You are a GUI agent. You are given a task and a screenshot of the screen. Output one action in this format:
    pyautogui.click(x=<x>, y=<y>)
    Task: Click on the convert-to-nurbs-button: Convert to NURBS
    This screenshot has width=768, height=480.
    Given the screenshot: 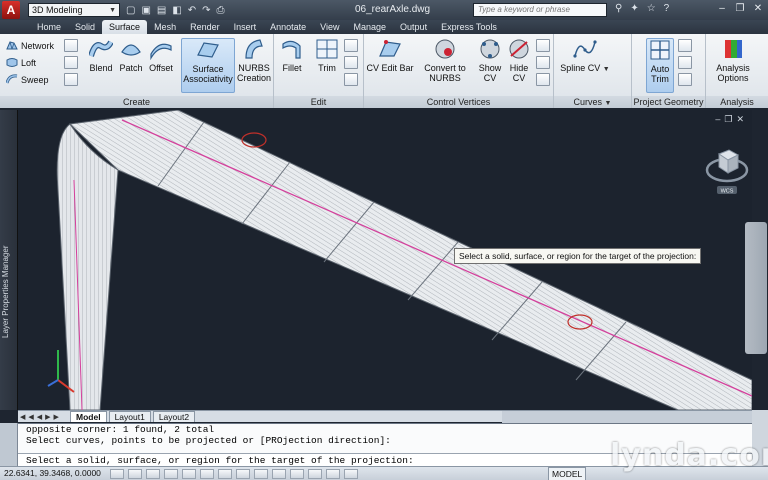 What is the action you would take?
    pyautogui.click(x=445, y=60)
    